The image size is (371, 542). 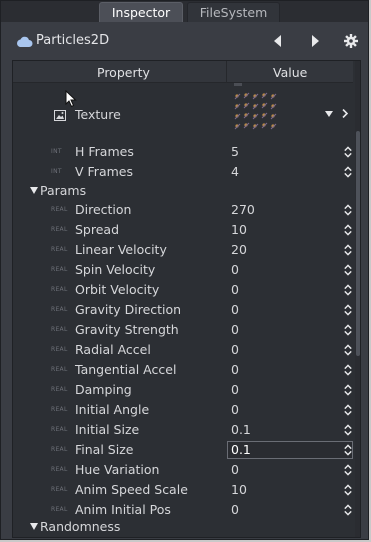 I want to click on property-row-linear-velocity: REAL Linear Velocity 20, so click(x=183, y=250).